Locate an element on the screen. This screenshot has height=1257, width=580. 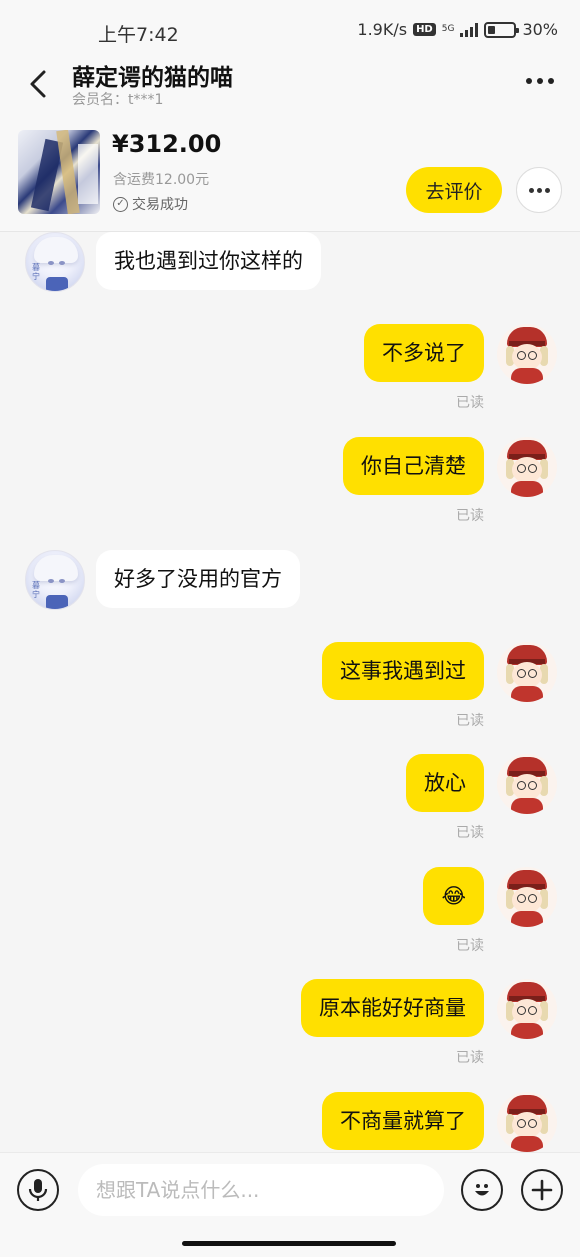
message-row: 这事我遇到过已读 is located at coordinates (290, 687).